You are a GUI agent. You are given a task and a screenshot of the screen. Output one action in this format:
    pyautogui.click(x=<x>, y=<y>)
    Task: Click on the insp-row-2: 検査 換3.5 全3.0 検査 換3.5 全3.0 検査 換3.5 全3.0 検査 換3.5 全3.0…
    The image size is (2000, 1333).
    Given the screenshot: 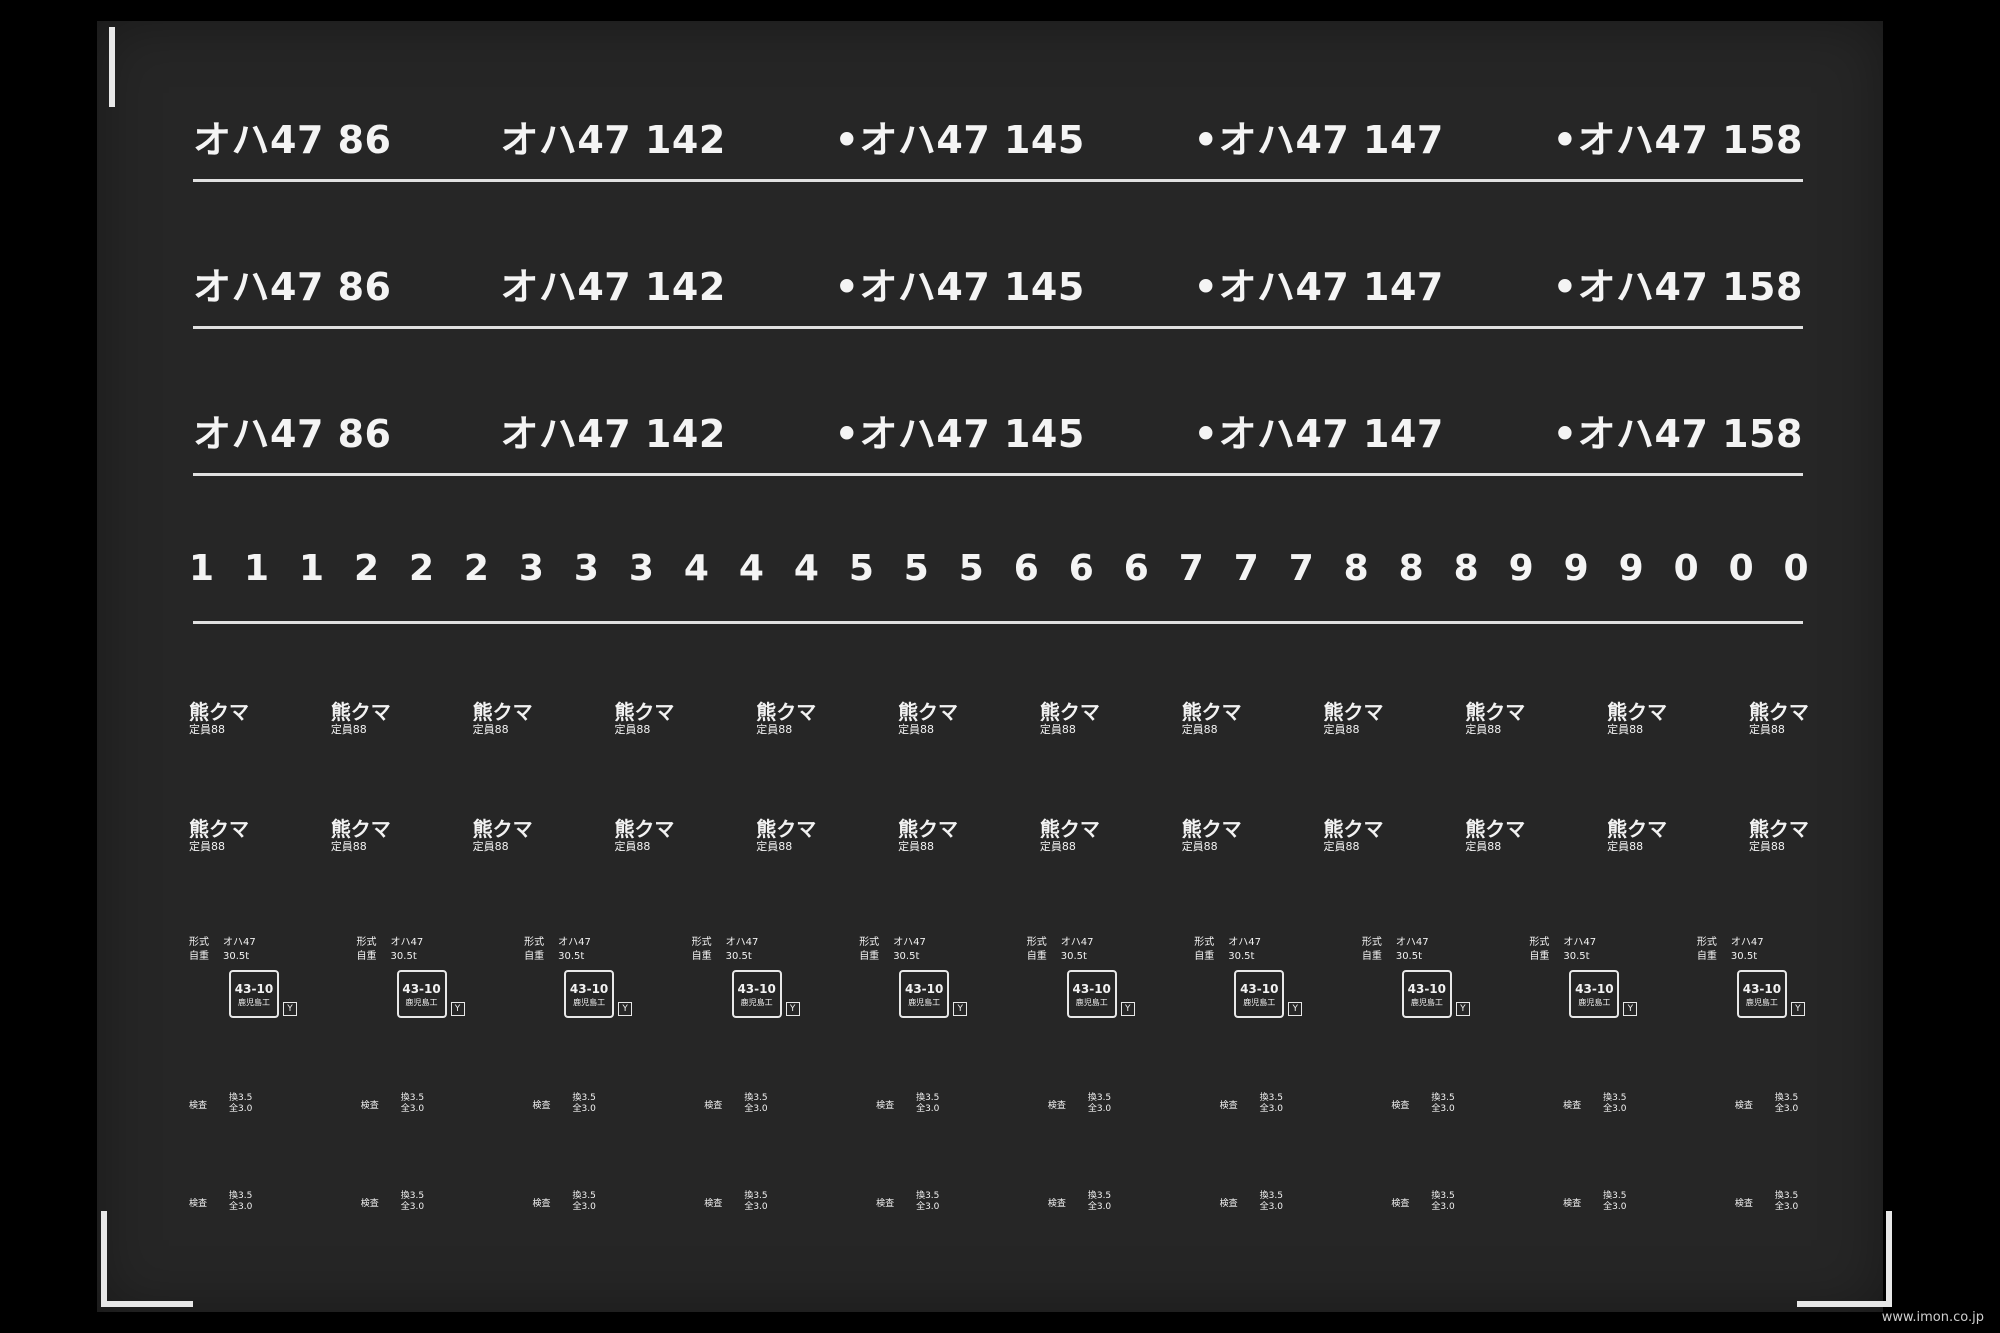 What is the action you would take?
    pyautogui.click(x=1007, y=1202)
    